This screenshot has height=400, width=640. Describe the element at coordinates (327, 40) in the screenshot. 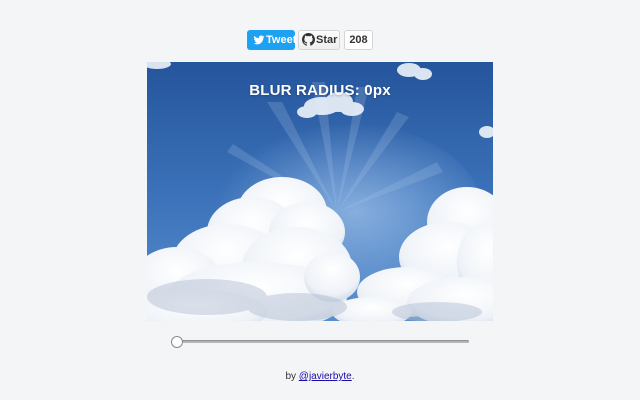

I see `star-label: Star` at that location.